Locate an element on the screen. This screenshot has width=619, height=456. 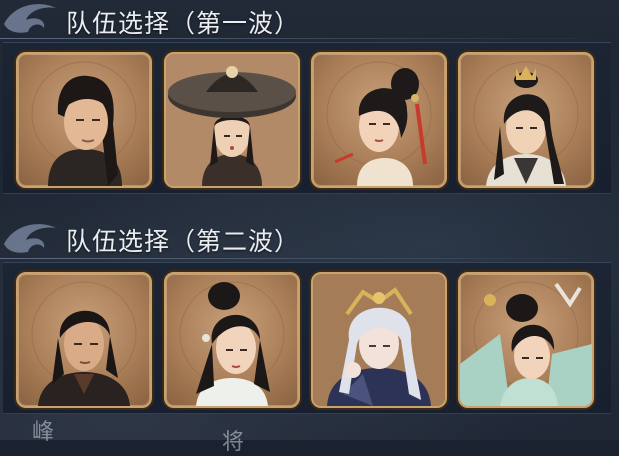
male-swordsman-portrait-icon is located at coordinates (84, 123).